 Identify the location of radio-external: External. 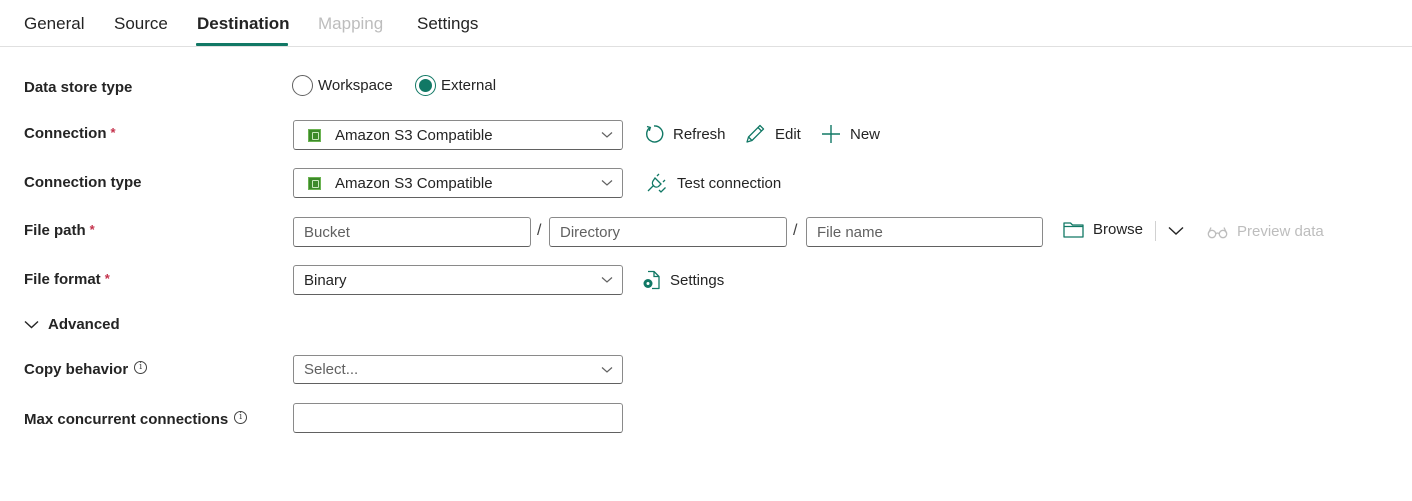
(455, 85).